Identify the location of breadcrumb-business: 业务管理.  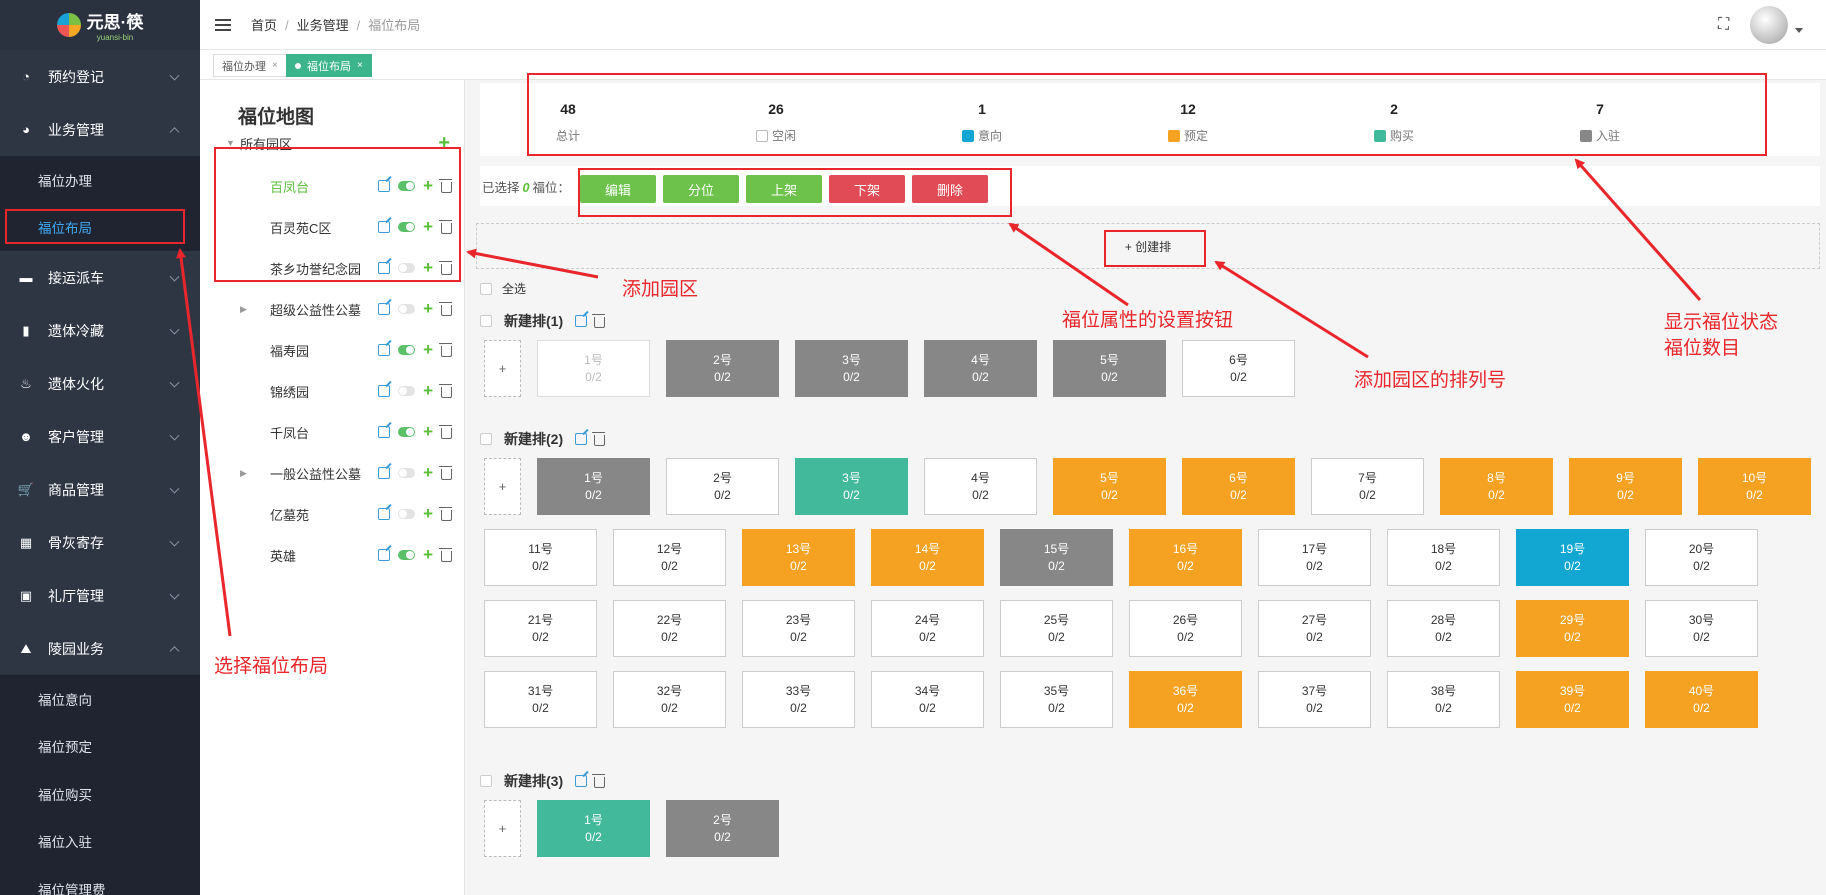
(323, 25).